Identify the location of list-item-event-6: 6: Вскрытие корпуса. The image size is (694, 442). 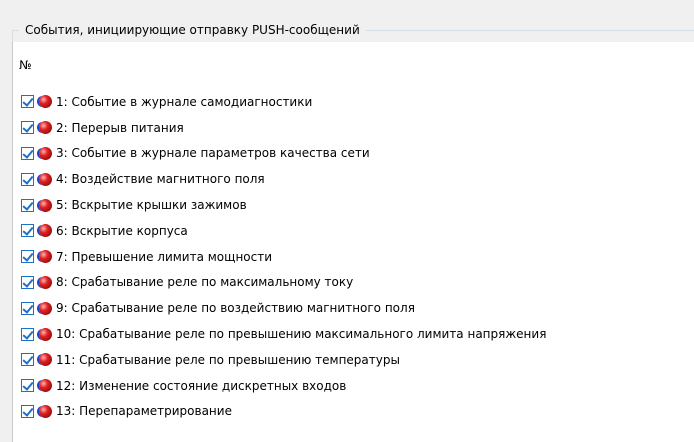
(283, 231).